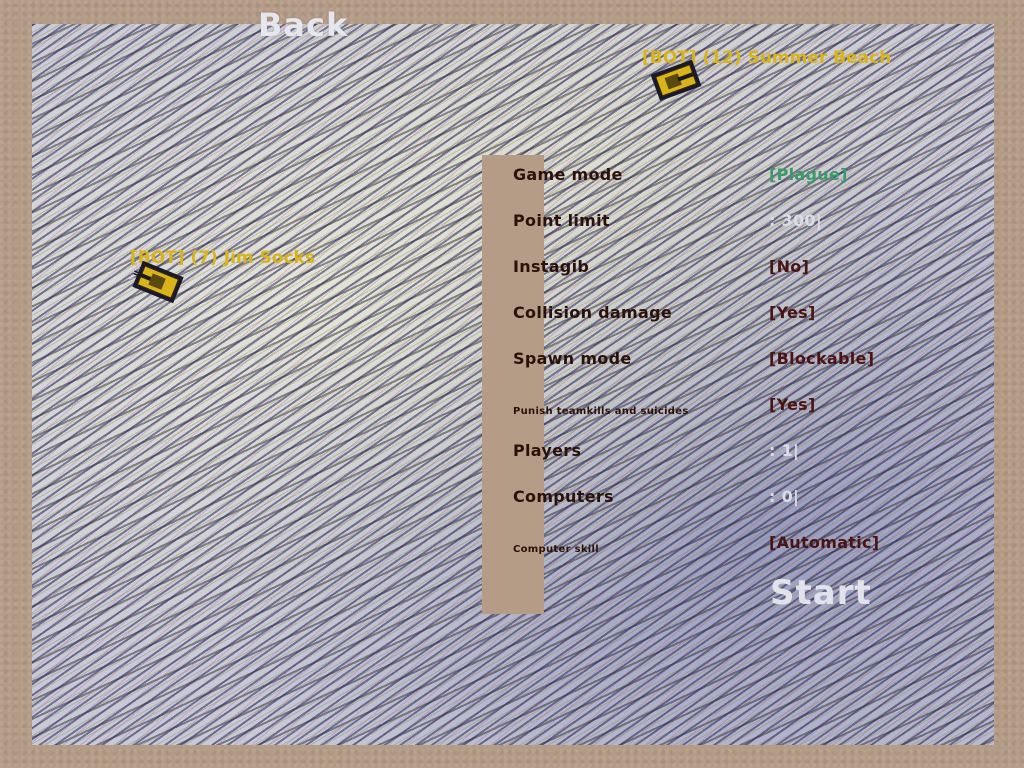 The height and width of the screenshot is (768, 1024). Describe the element at coordinates (824, 542) in the screenshot. I see `option-value-computer-skill: [Automatic]` at that location.